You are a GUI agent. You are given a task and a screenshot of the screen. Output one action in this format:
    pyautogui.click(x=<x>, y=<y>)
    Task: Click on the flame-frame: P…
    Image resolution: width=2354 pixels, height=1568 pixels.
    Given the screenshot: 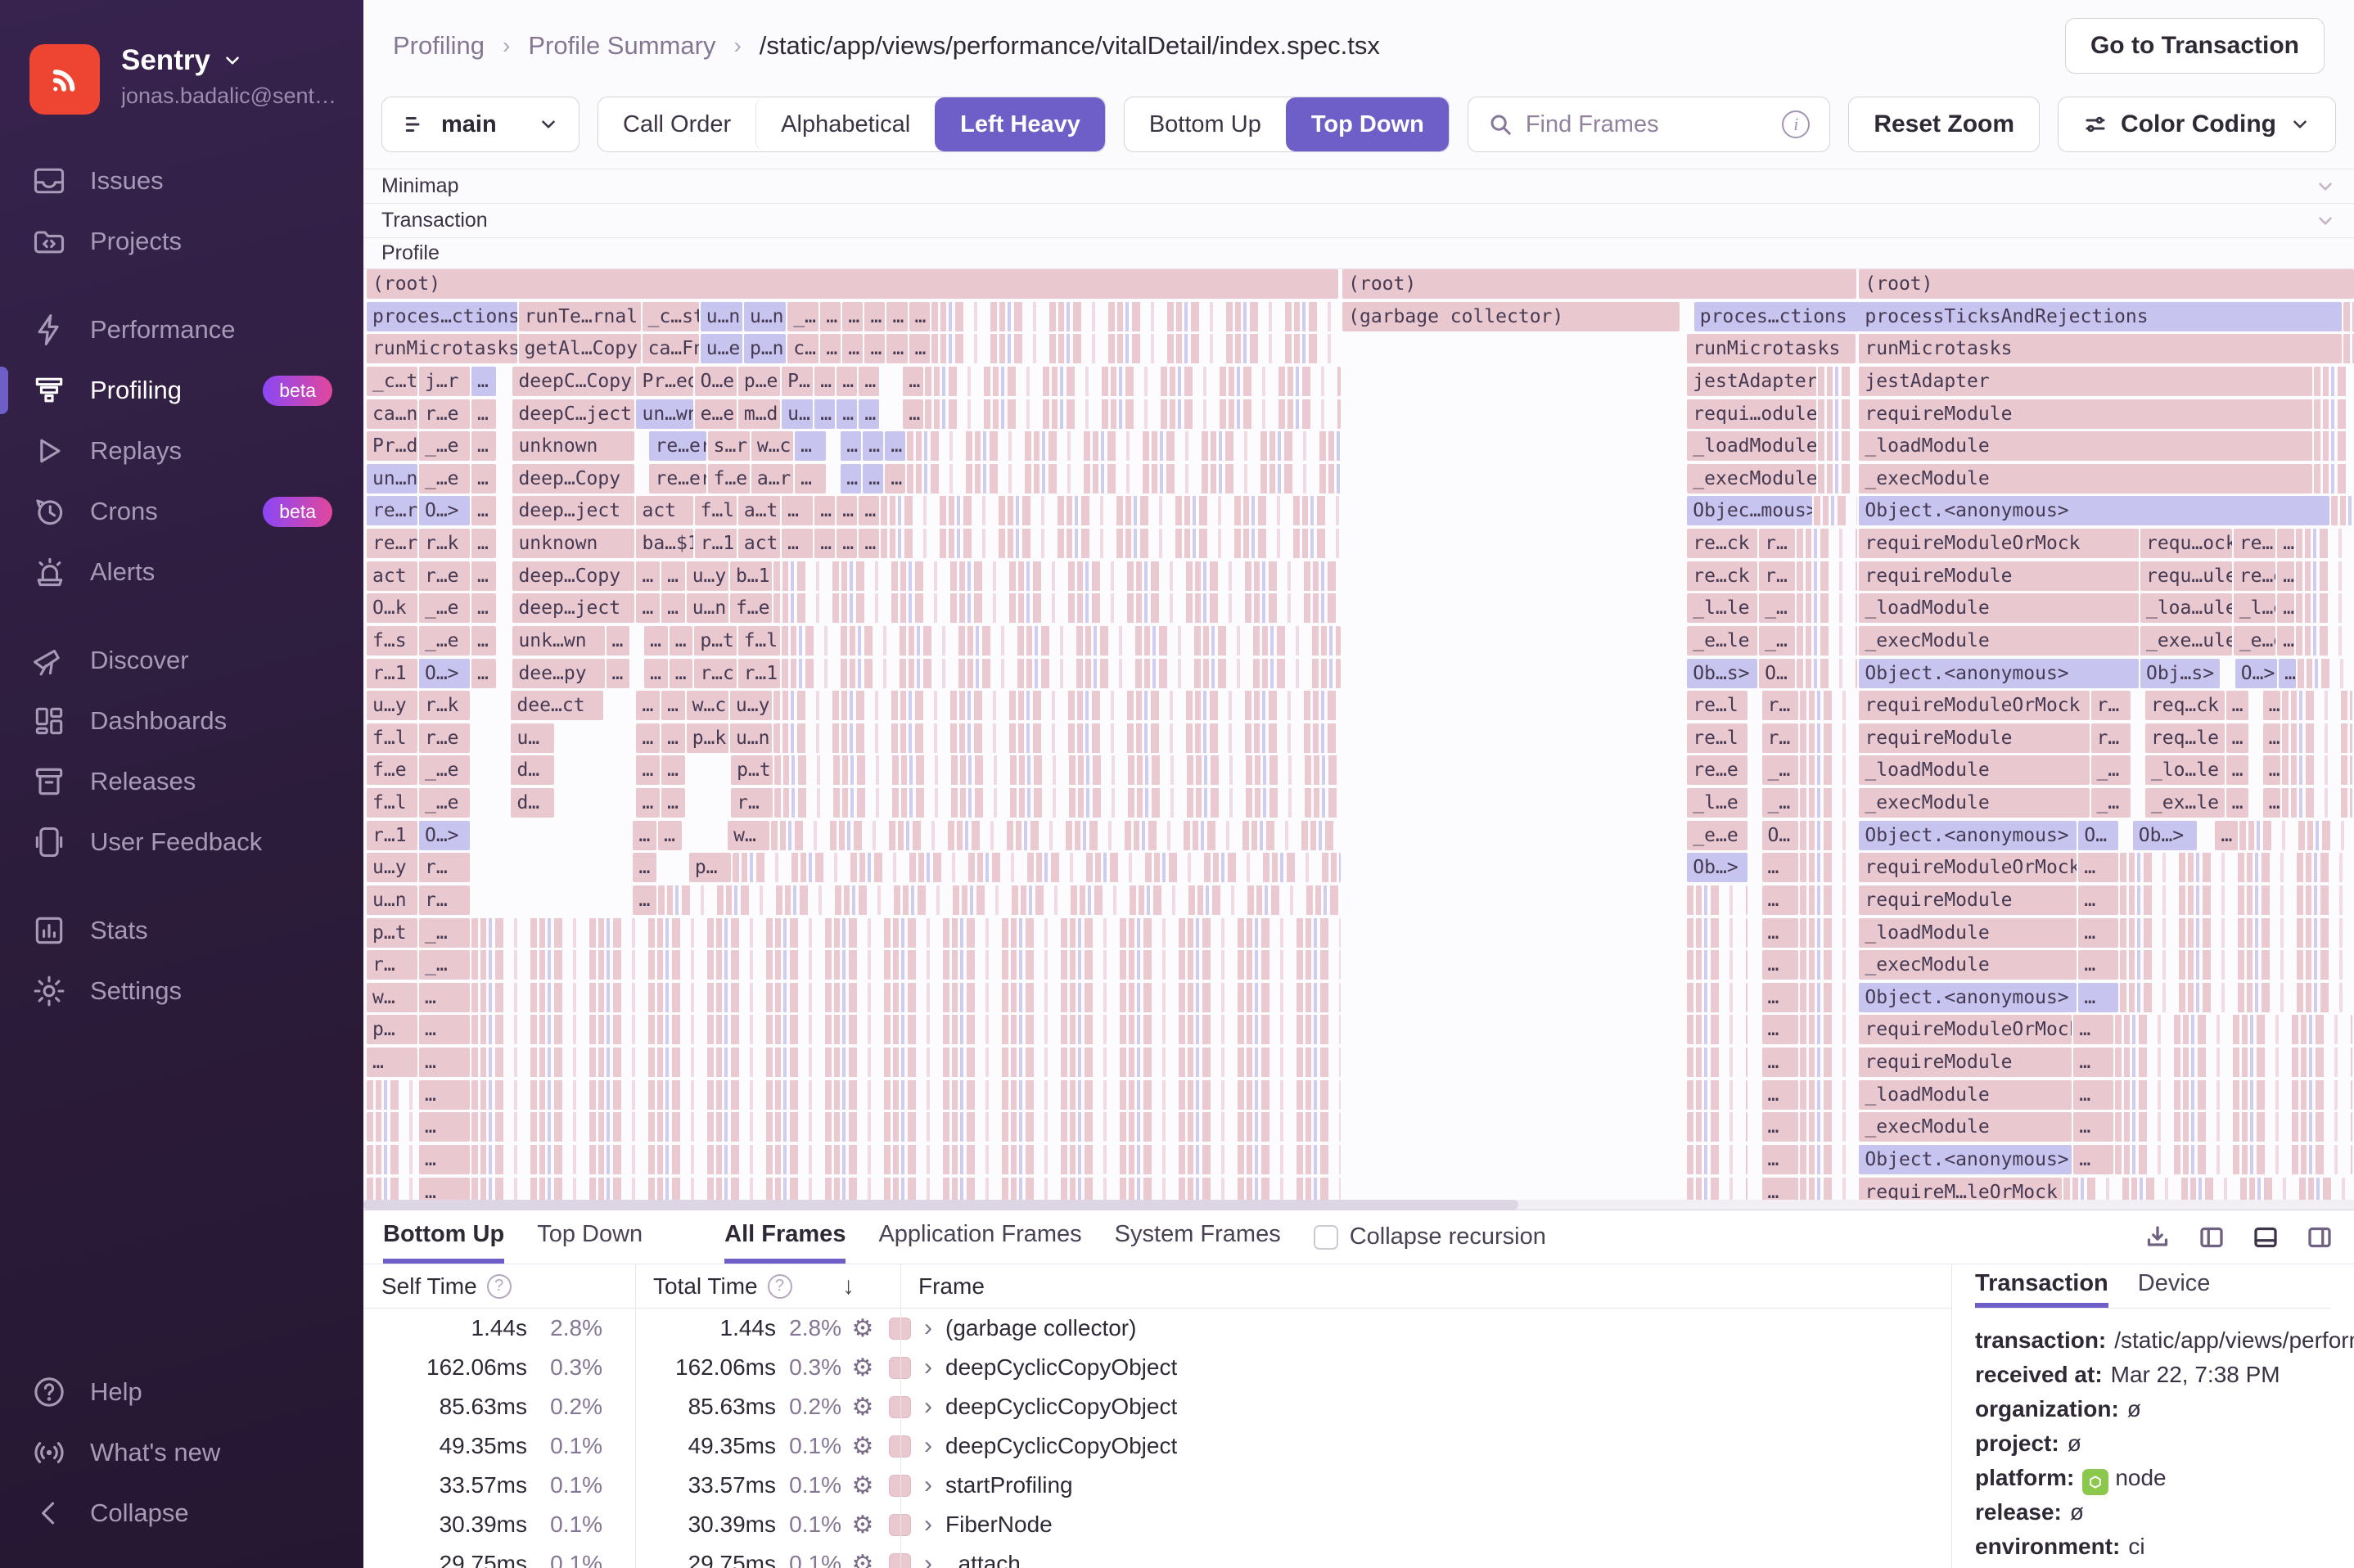 What is the action you would take?
    pyautogui.click(x=798, y=381)
    